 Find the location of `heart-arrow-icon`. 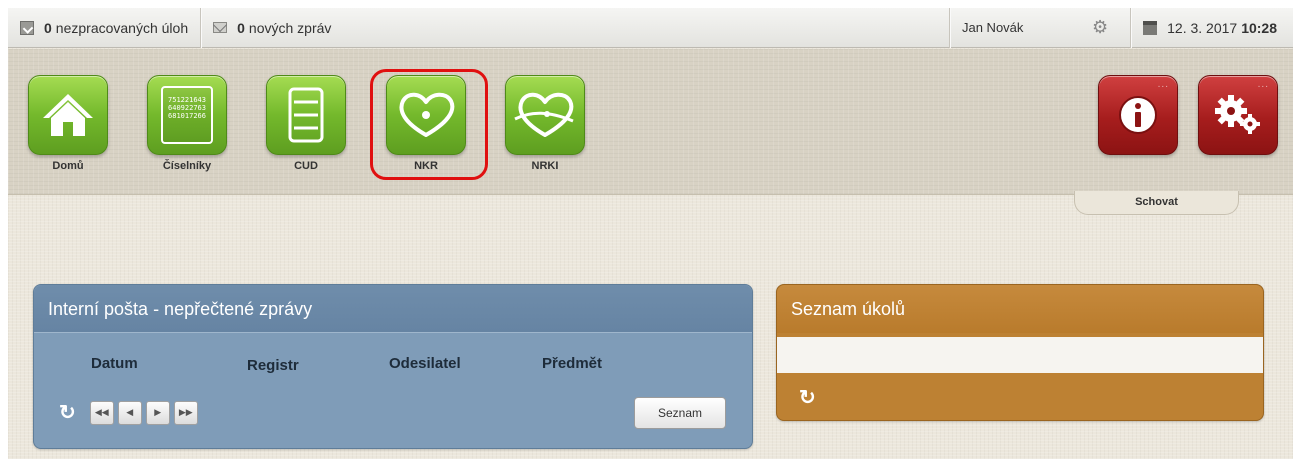

heart-arrow-icon is located at coordinates (544, 114).